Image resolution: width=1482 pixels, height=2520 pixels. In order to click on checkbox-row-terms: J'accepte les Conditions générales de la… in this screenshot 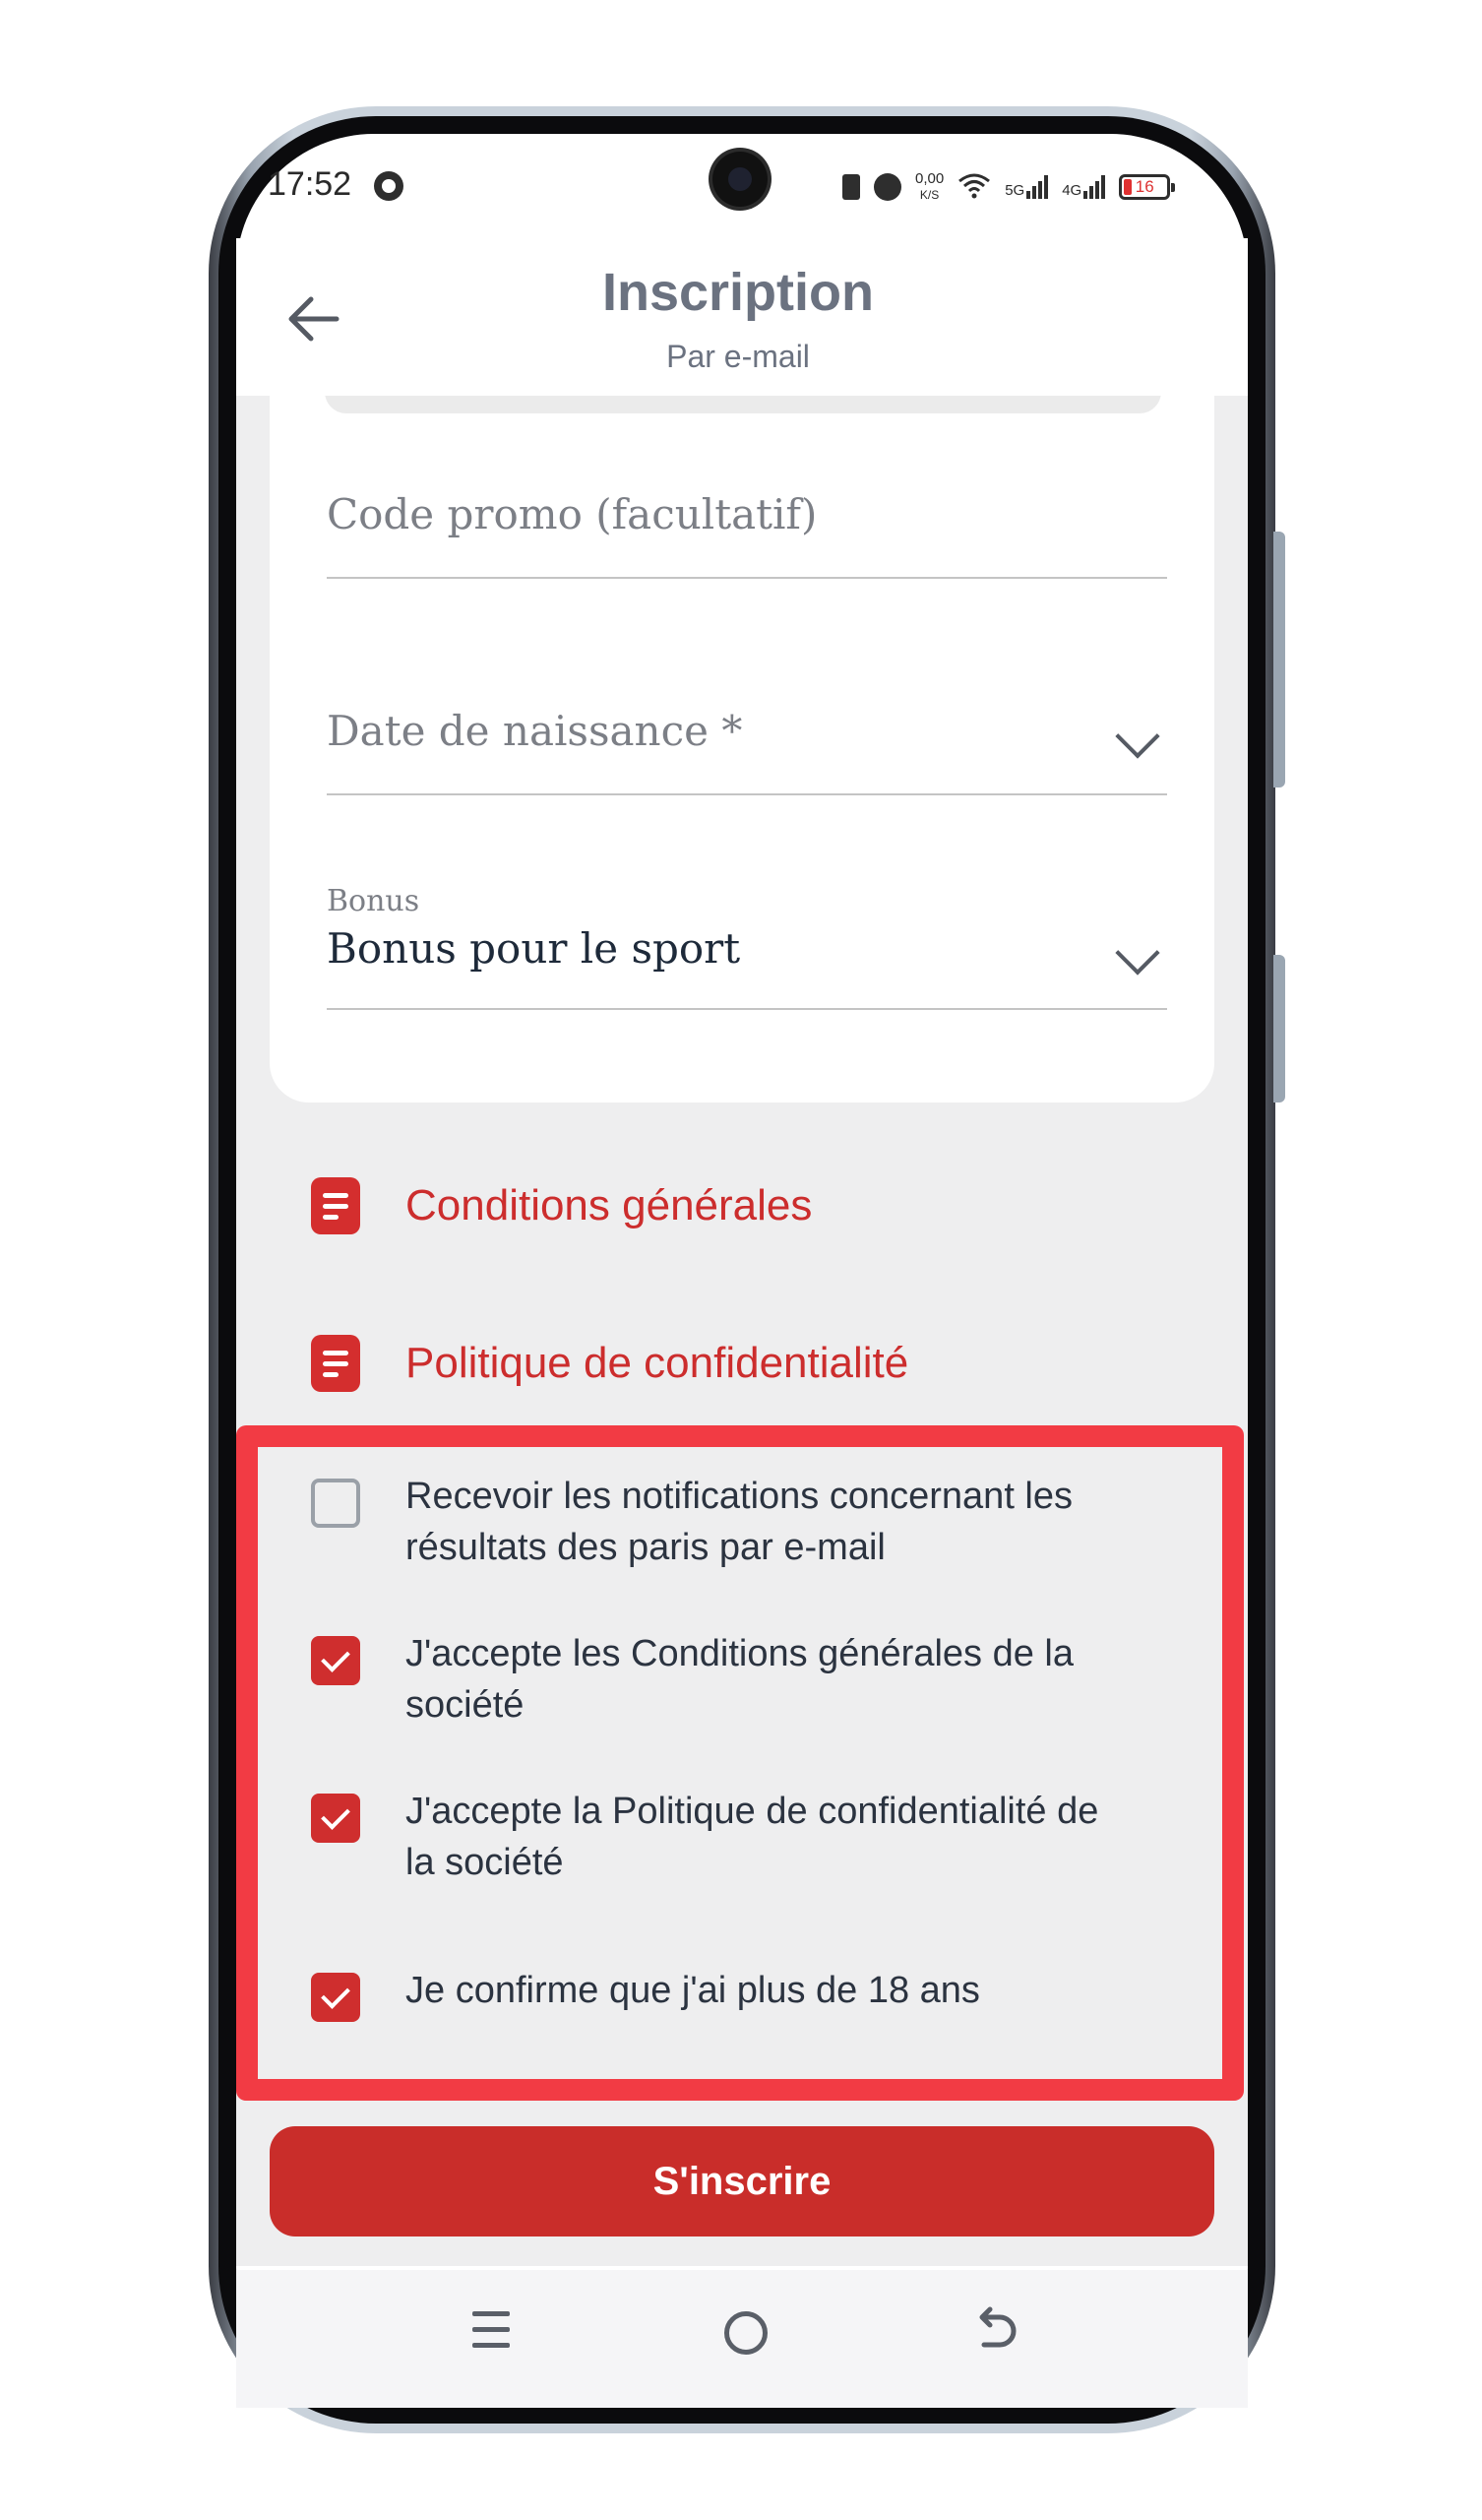, I will do `click(712, 1679)`.